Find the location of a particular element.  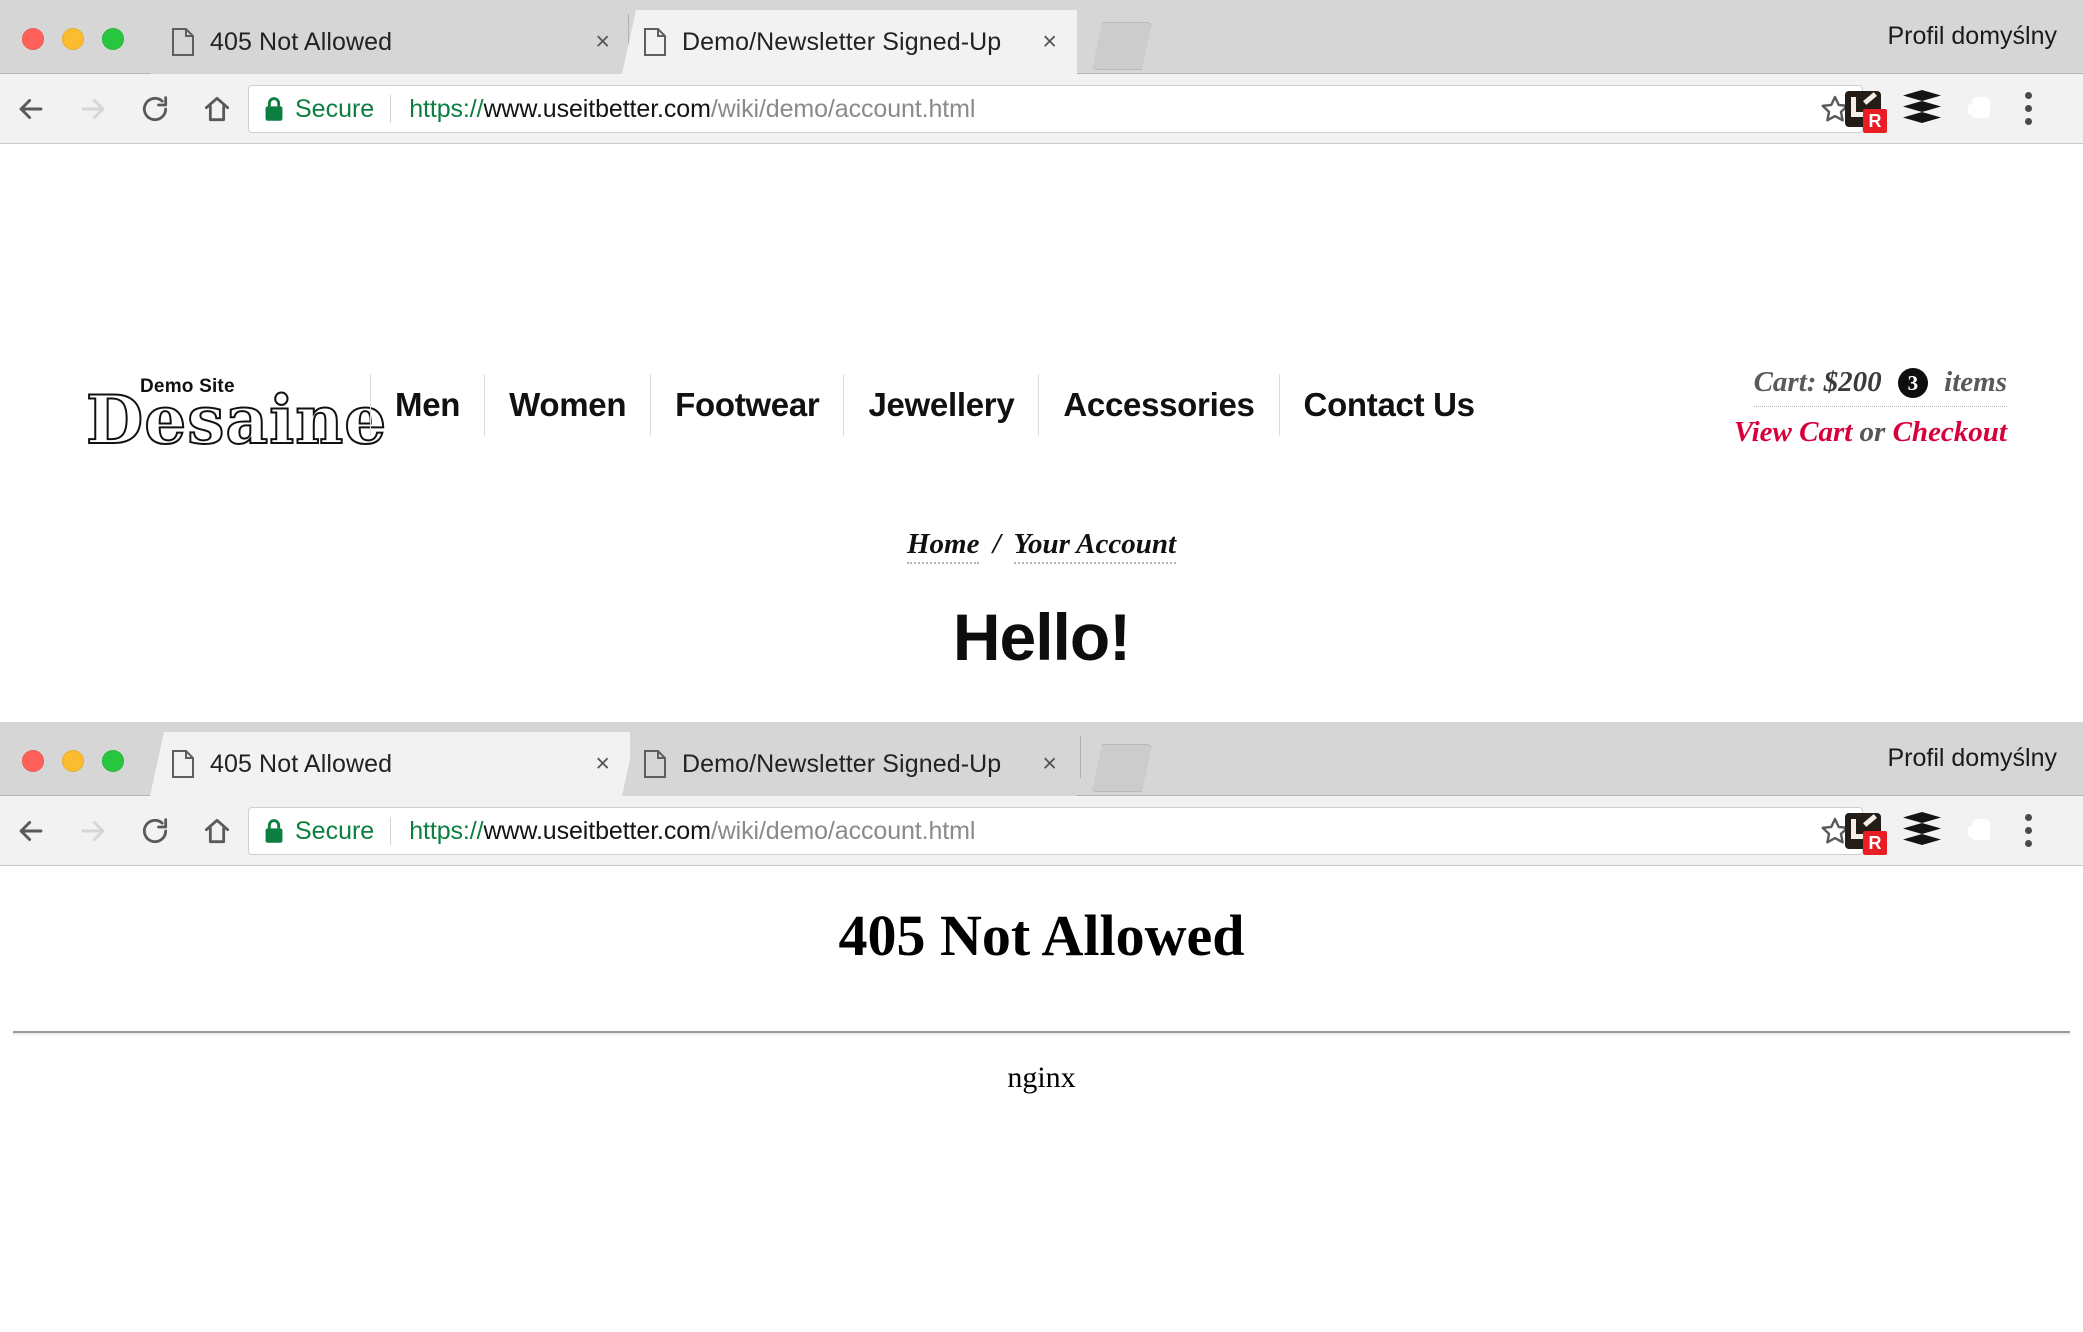

nav-item-jewellery: Jewellery is located at coordinates (942, 405).